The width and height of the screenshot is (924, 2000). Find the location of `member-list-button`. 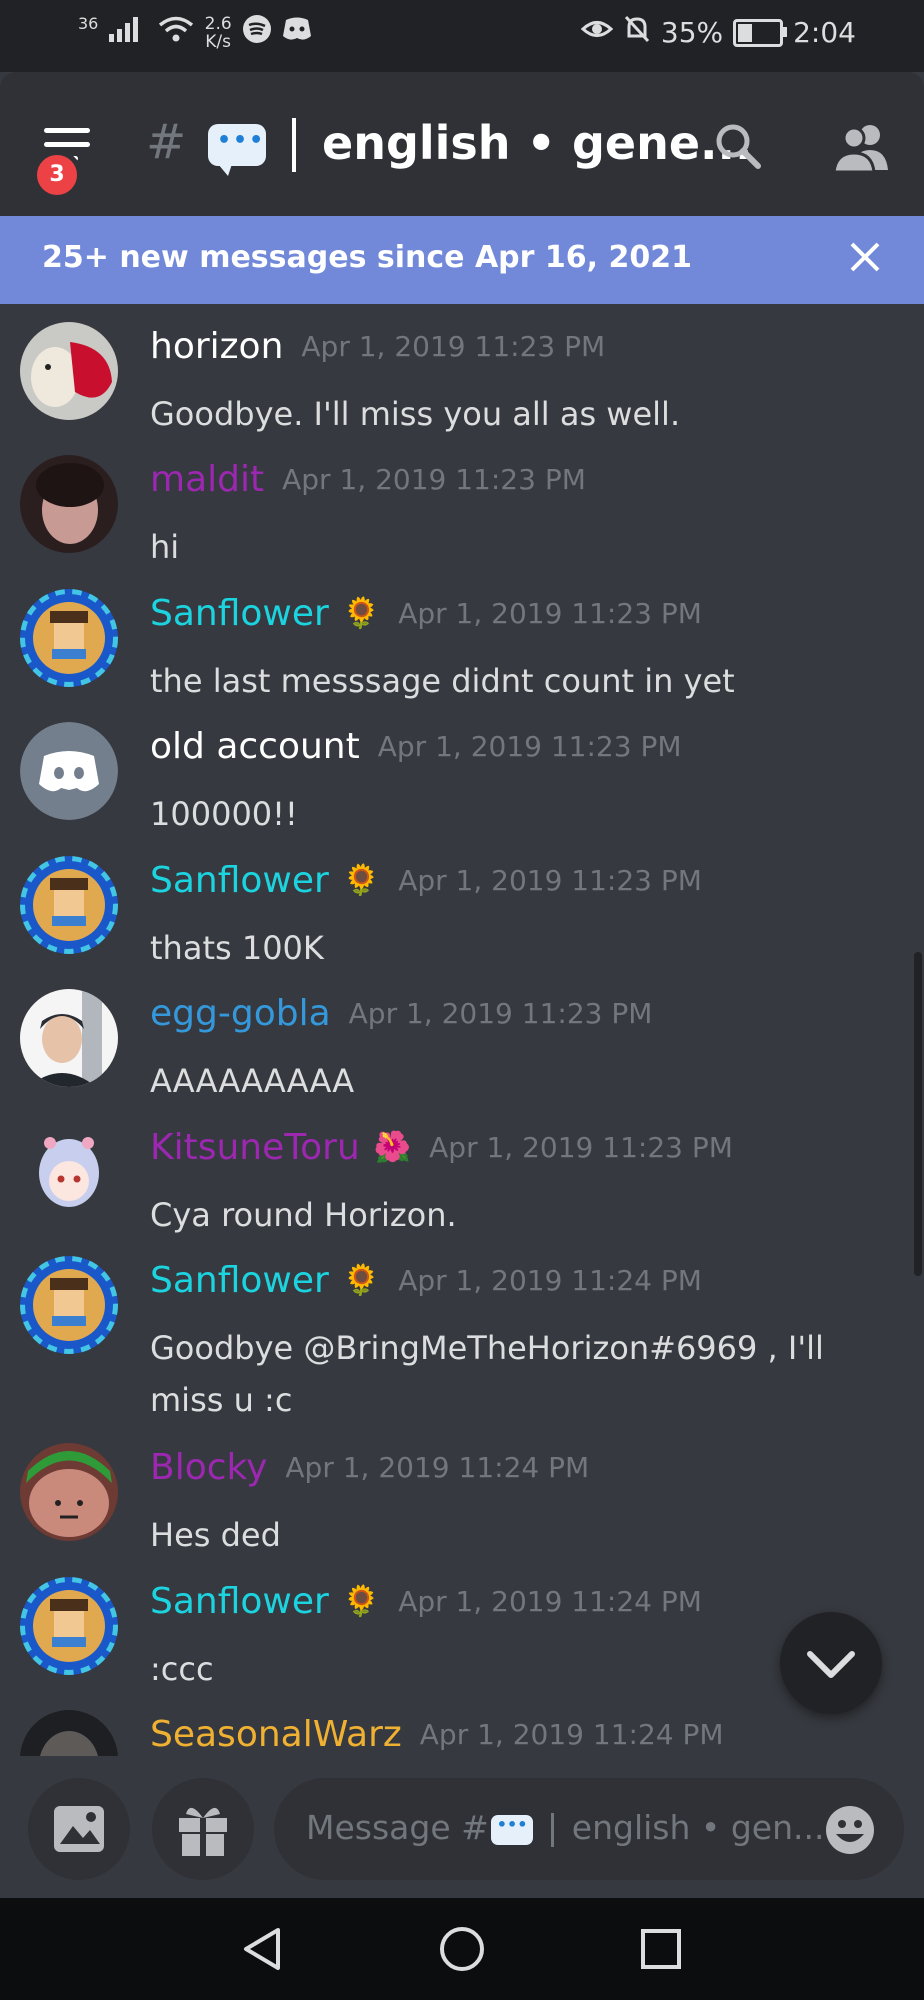

member-list-button is located at coordinates (862, 147).